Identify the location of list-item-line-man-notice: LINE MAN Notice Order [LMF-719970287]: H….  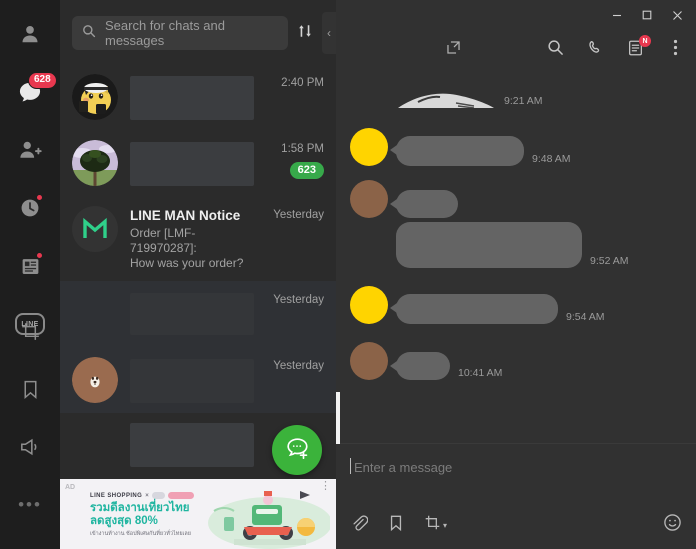
(198, 238).